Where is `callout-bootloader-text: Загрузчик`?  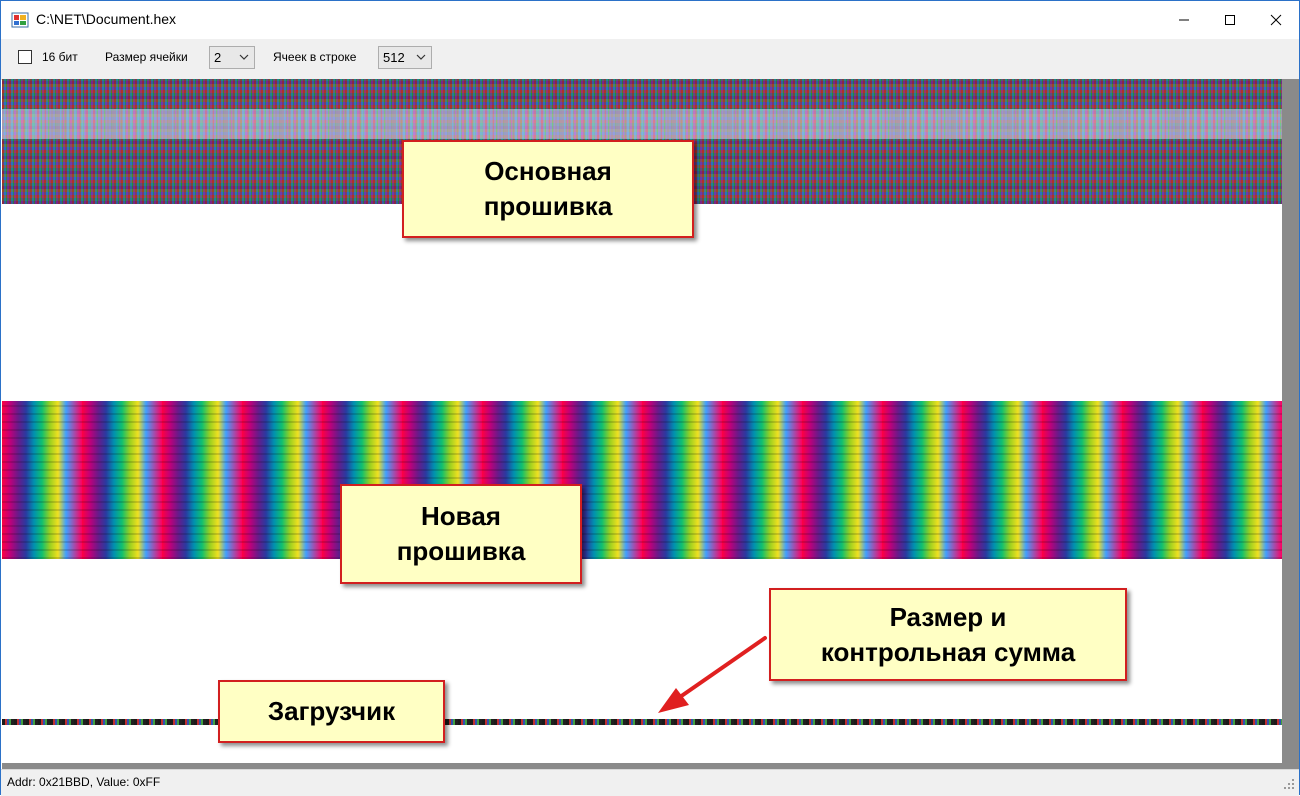
callout-bootloader-text: Загрузчик is located at coordinates (331, 711).